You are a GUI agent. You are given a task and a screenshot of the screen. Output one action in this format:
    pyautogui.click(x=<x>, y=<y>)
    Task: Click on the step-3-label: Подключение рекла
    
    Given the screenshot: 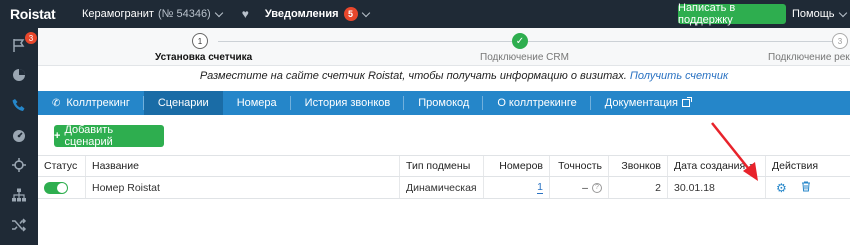 What is the action you would take?
    pyautogui.click(x=809, y=57)
    